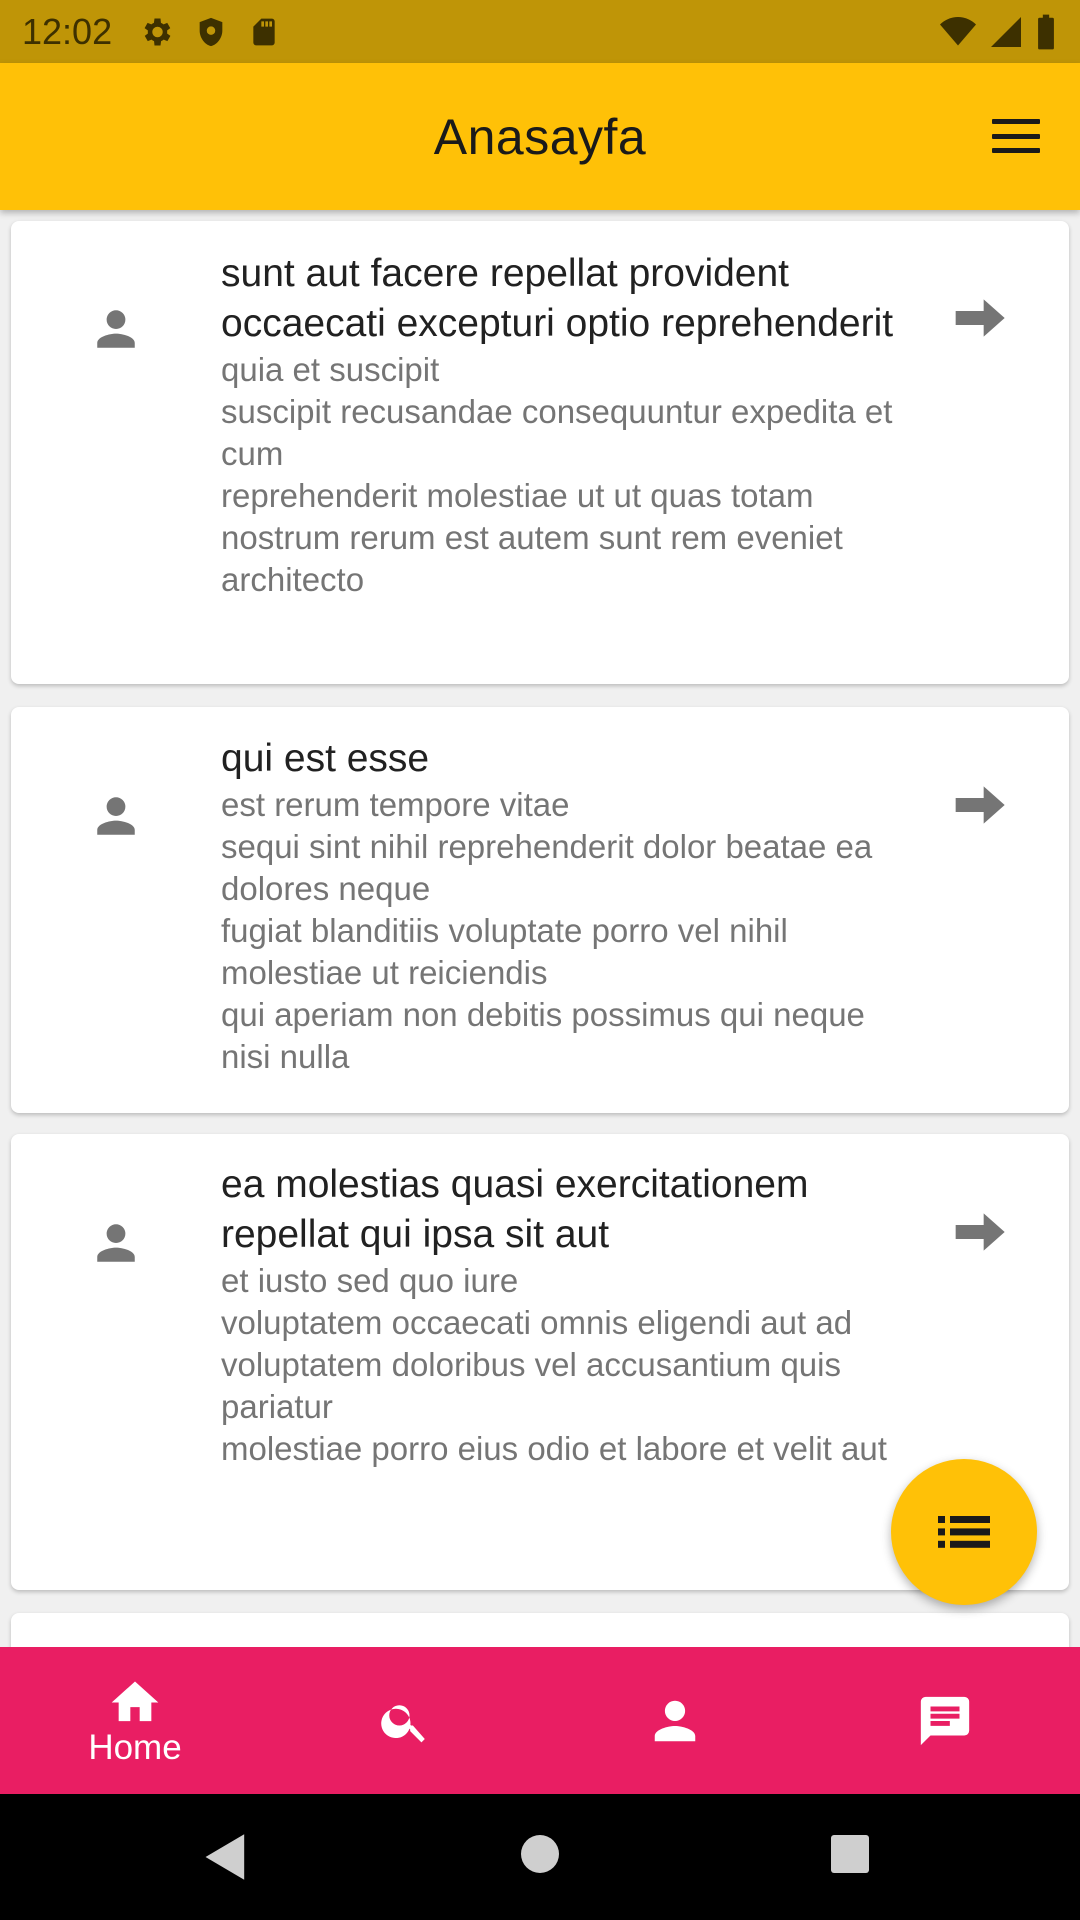 The height and width of the screenshot is (1920, 1080). I want to click on home-icon, so click(135, 1701).